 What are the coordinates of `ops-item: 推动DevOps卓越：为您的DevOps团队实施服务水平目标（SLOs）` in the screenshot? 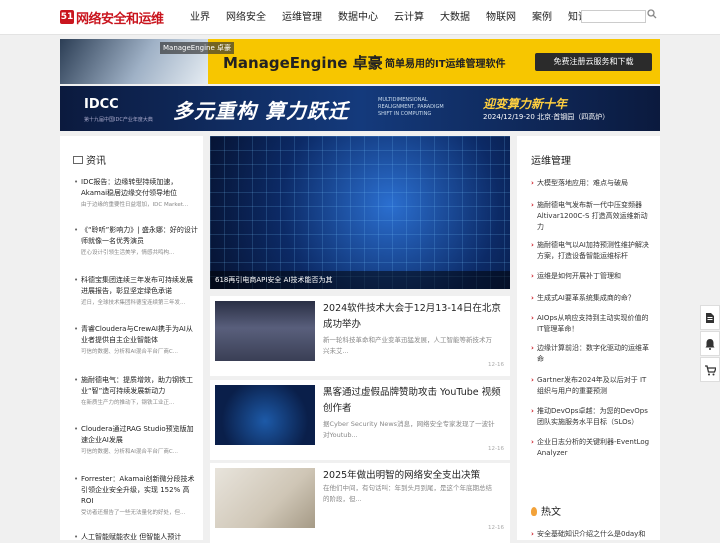 It's located at (592, 417).